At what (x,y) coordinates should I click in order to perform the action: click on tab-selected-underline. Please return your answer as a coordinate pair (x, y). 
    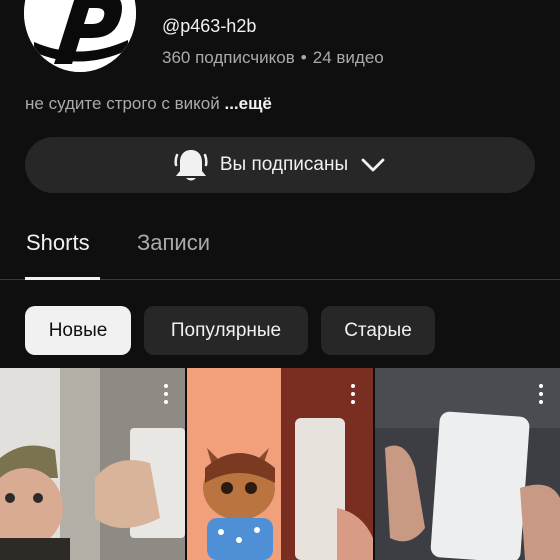
    Looking at the image, I should click on (62, 278).